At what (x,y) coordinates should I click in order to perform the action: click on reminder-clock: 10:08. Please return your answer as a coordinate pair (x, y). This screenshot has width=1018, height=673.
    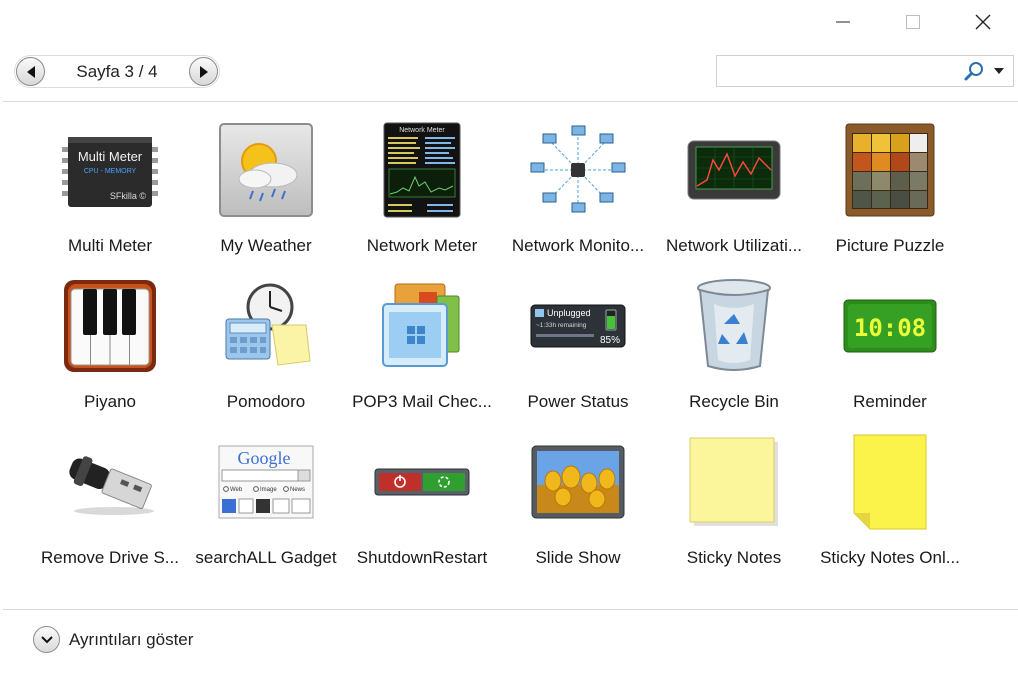
    Looking at the image, I should click on (890, 328).